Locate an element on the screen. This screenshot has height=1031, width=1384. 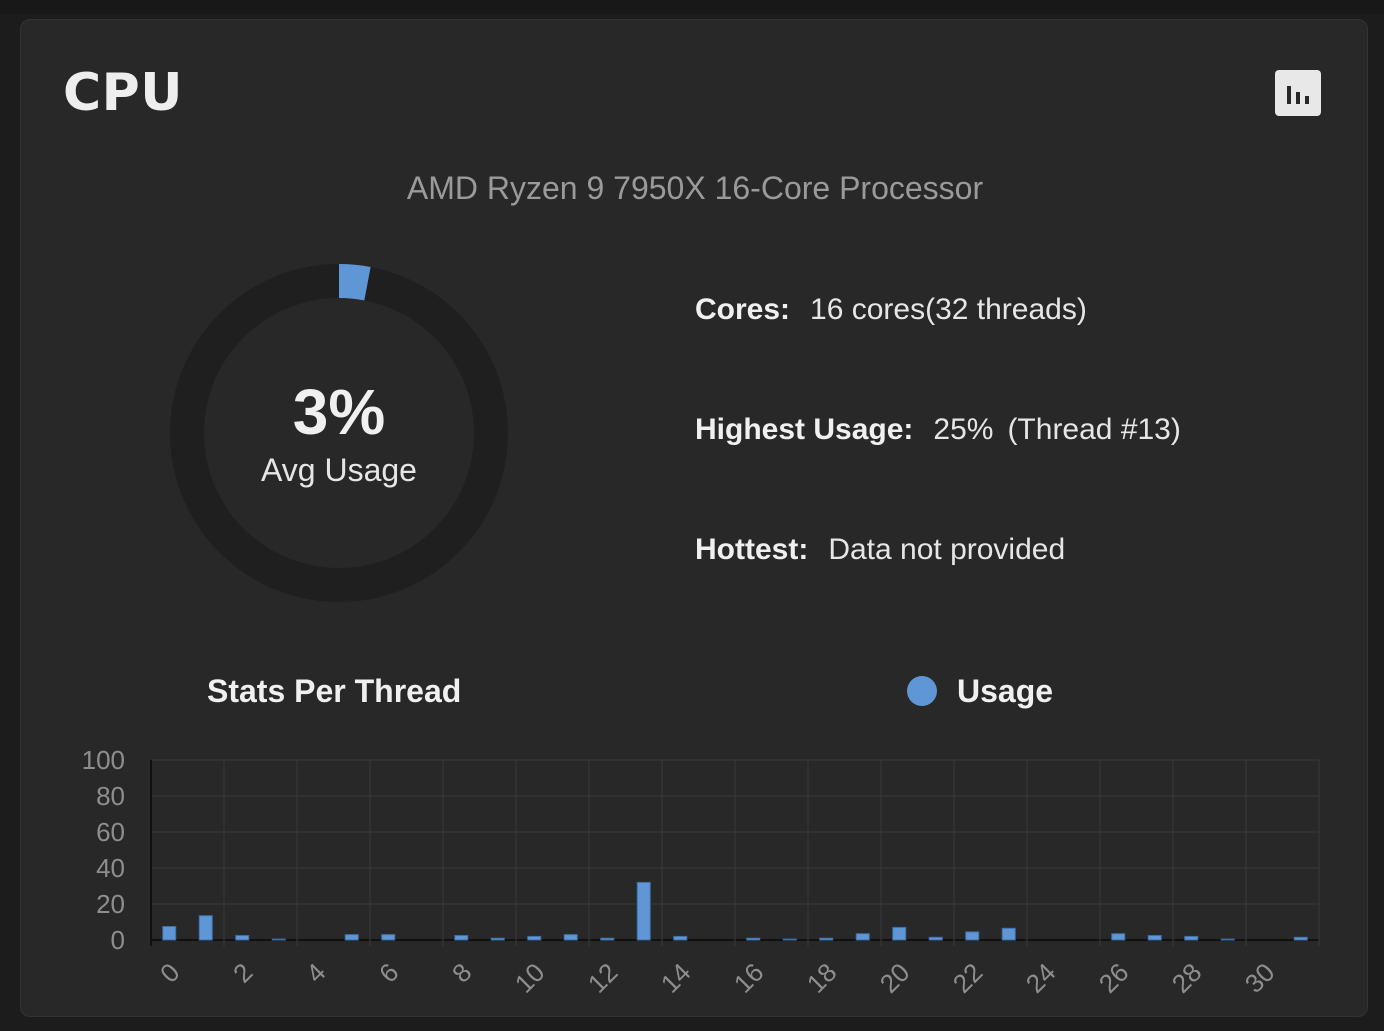
avg-usage-label: Avg Usage is located at coordinates (339, 470).